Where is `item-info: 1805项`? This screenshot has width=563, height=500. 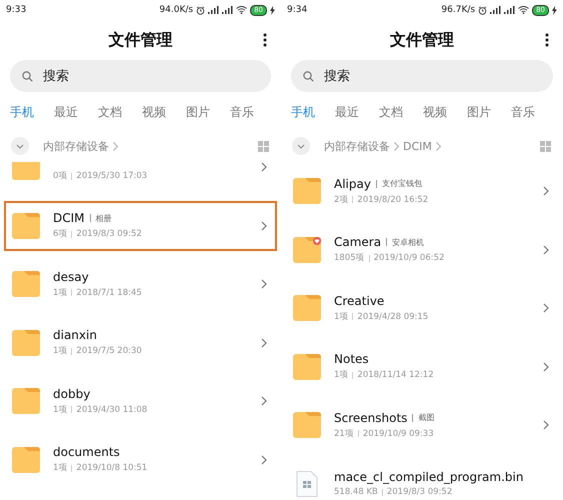 item-info: 1805项 is located at coordinates (349, 258).